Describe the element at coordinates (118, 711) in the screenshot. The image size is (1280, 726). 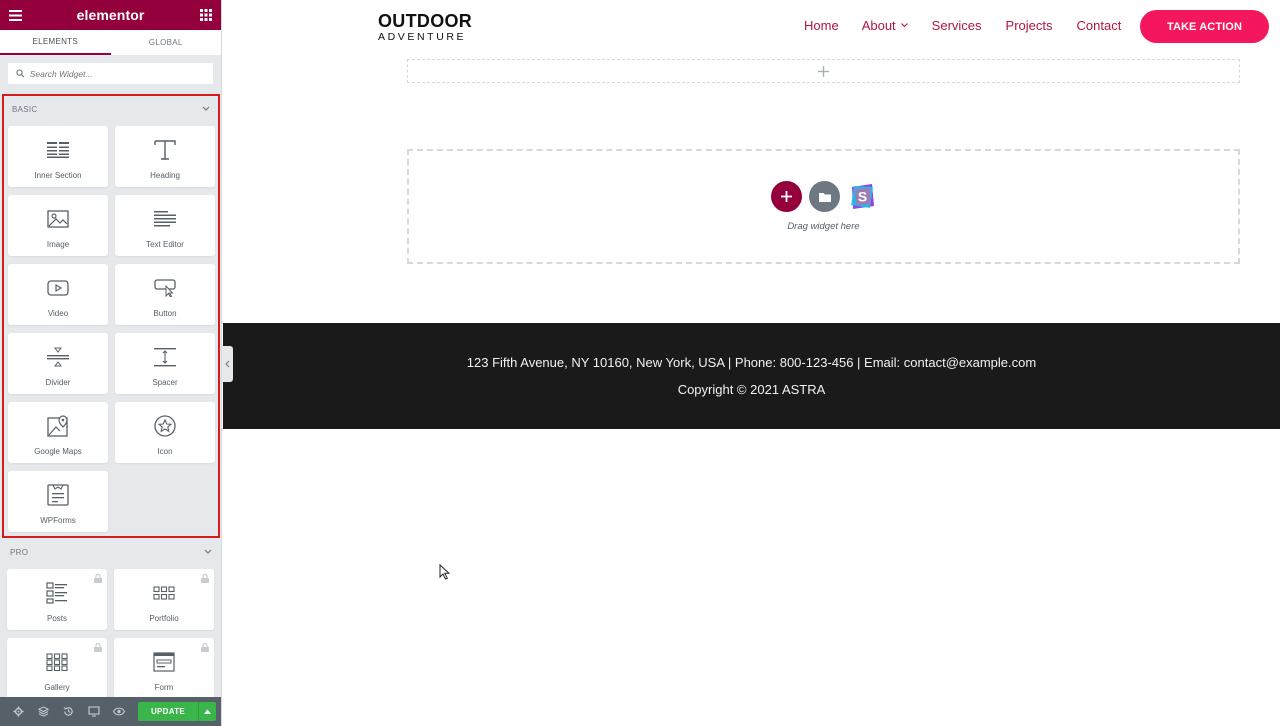
I see `preview-eye-icon` at that location.